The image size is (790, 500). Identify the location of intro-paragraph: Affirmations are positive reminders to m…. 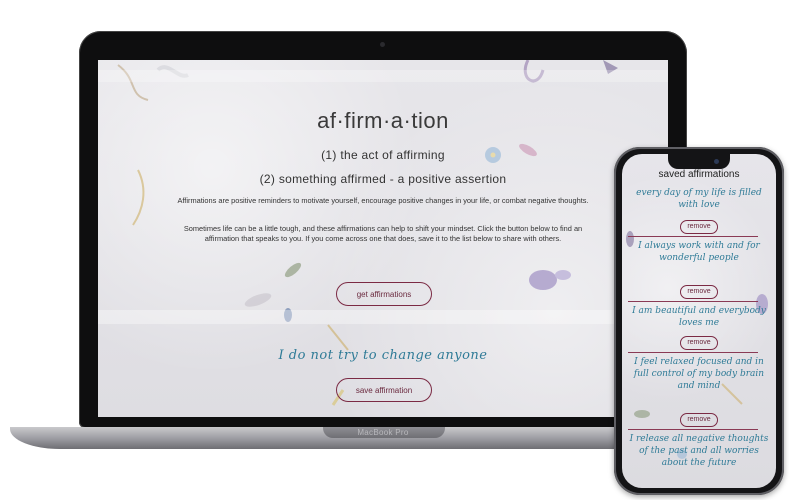
(383, 200).